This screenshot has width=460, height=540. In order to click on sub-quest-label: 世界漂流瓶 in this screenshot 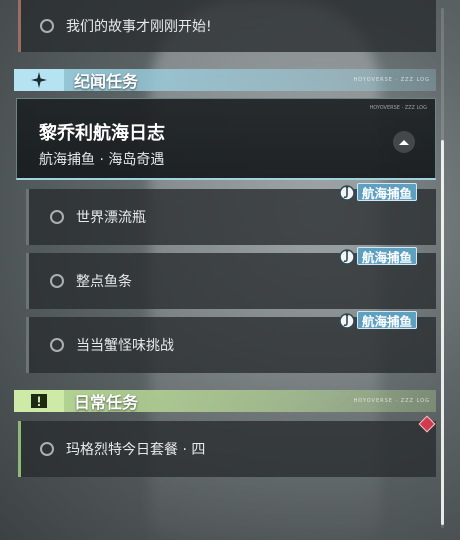, I will do `click(111, 218)`.